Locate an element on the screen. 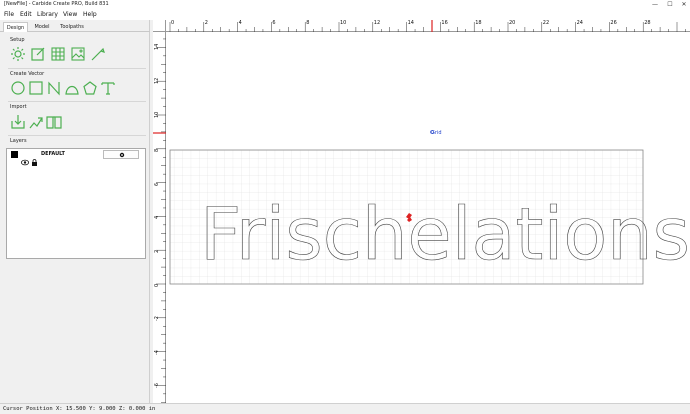  layer-row: DEFAULT is located at coordinates (76, 157).